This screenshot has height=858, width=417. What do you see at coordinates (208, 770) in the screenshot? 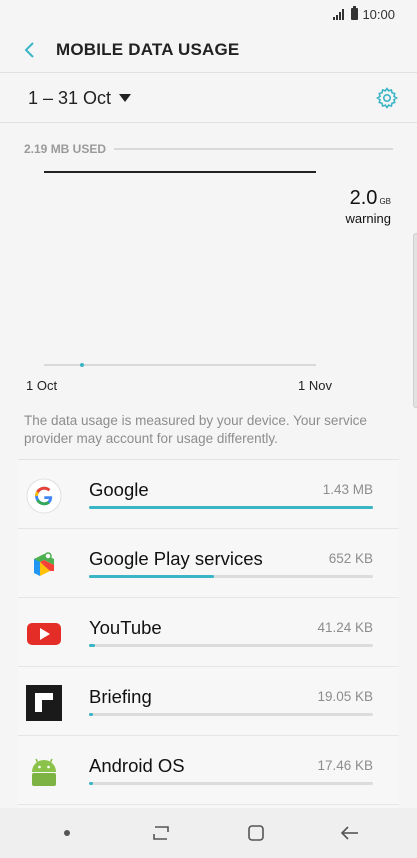
I see `list-item: Android OS 17.46 KB` at bounding box center [208, 770].